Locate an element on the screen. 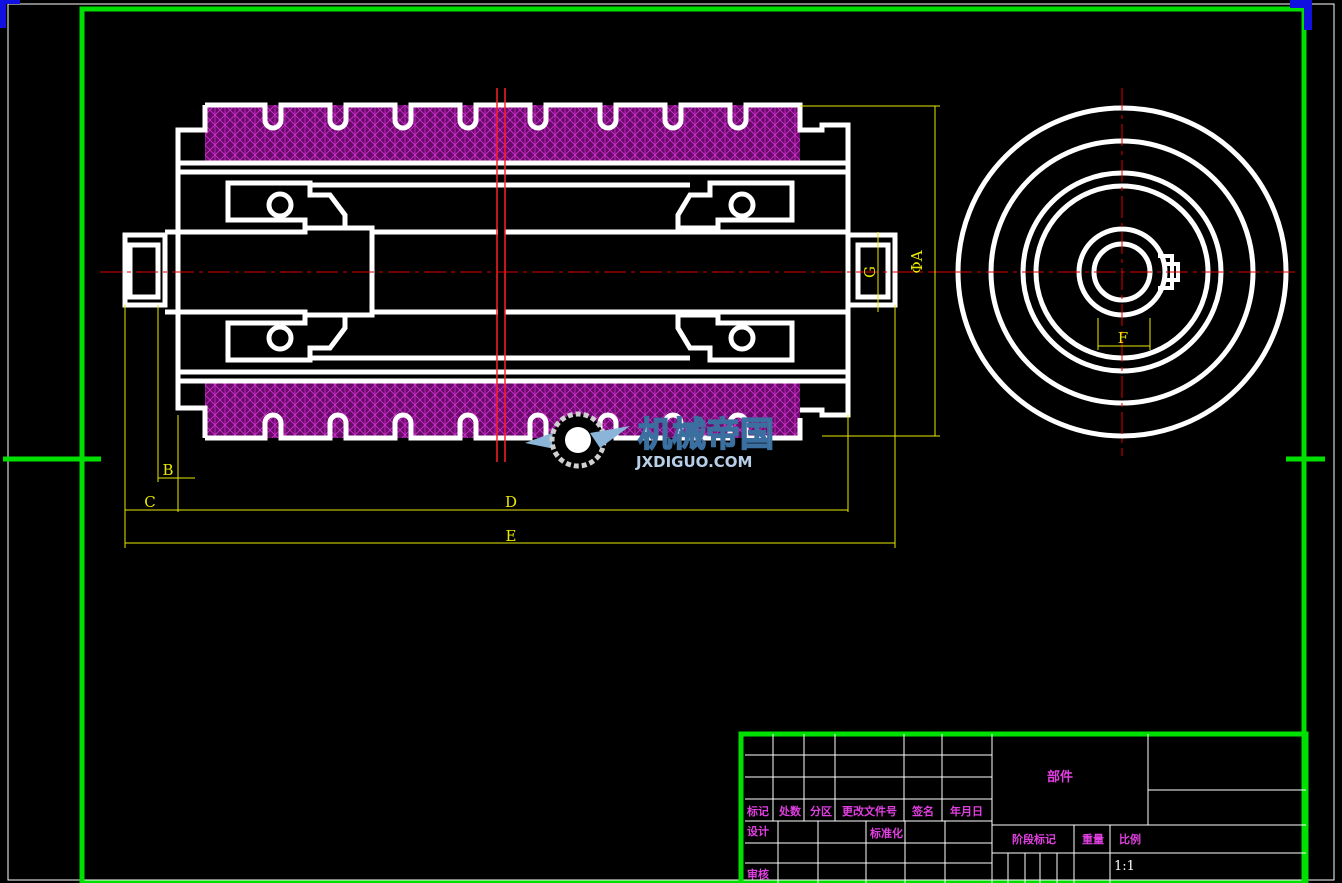 The width and height of the screenshot is (1342, 883). tb-label-design: 设计 is located at coordinates (758, 831).